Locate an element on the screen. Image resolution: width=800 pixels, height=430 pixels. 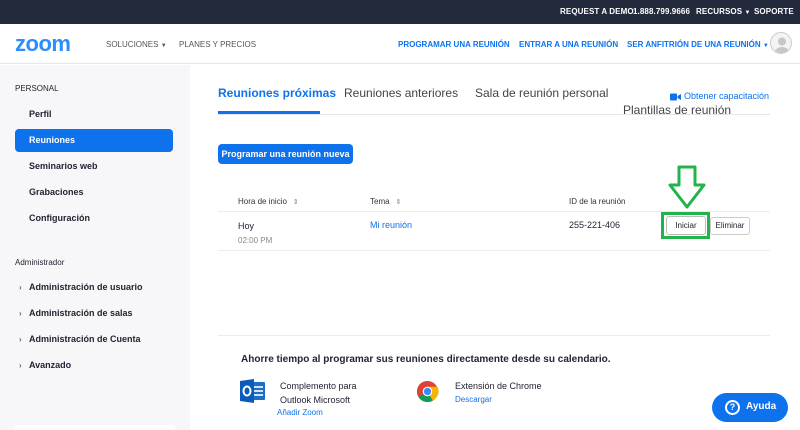
sidebar-item-label: Administración de Cuenta is located at coordinates (85, 339).